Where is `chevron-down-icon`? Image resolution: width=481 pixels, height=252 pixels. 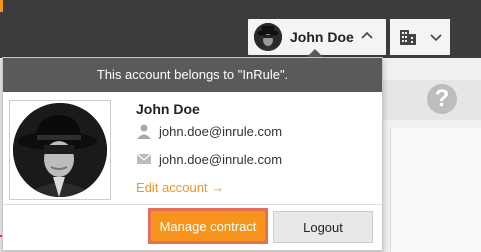 chevron-down-icon is located at coordinates (436, 38).